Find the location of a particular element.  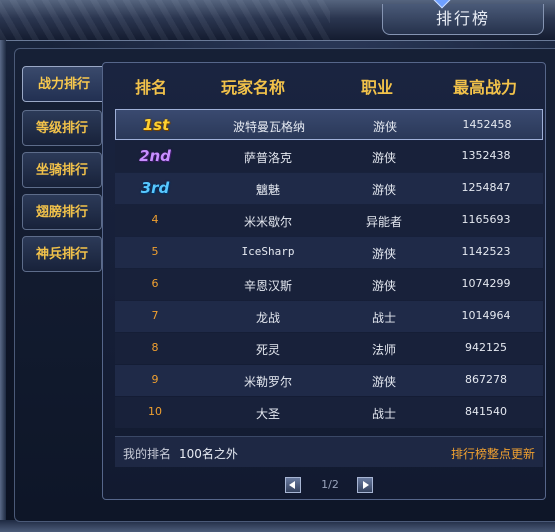

table-row: 7 龙战 战士 1014964 is located at coordinates (329, 316).